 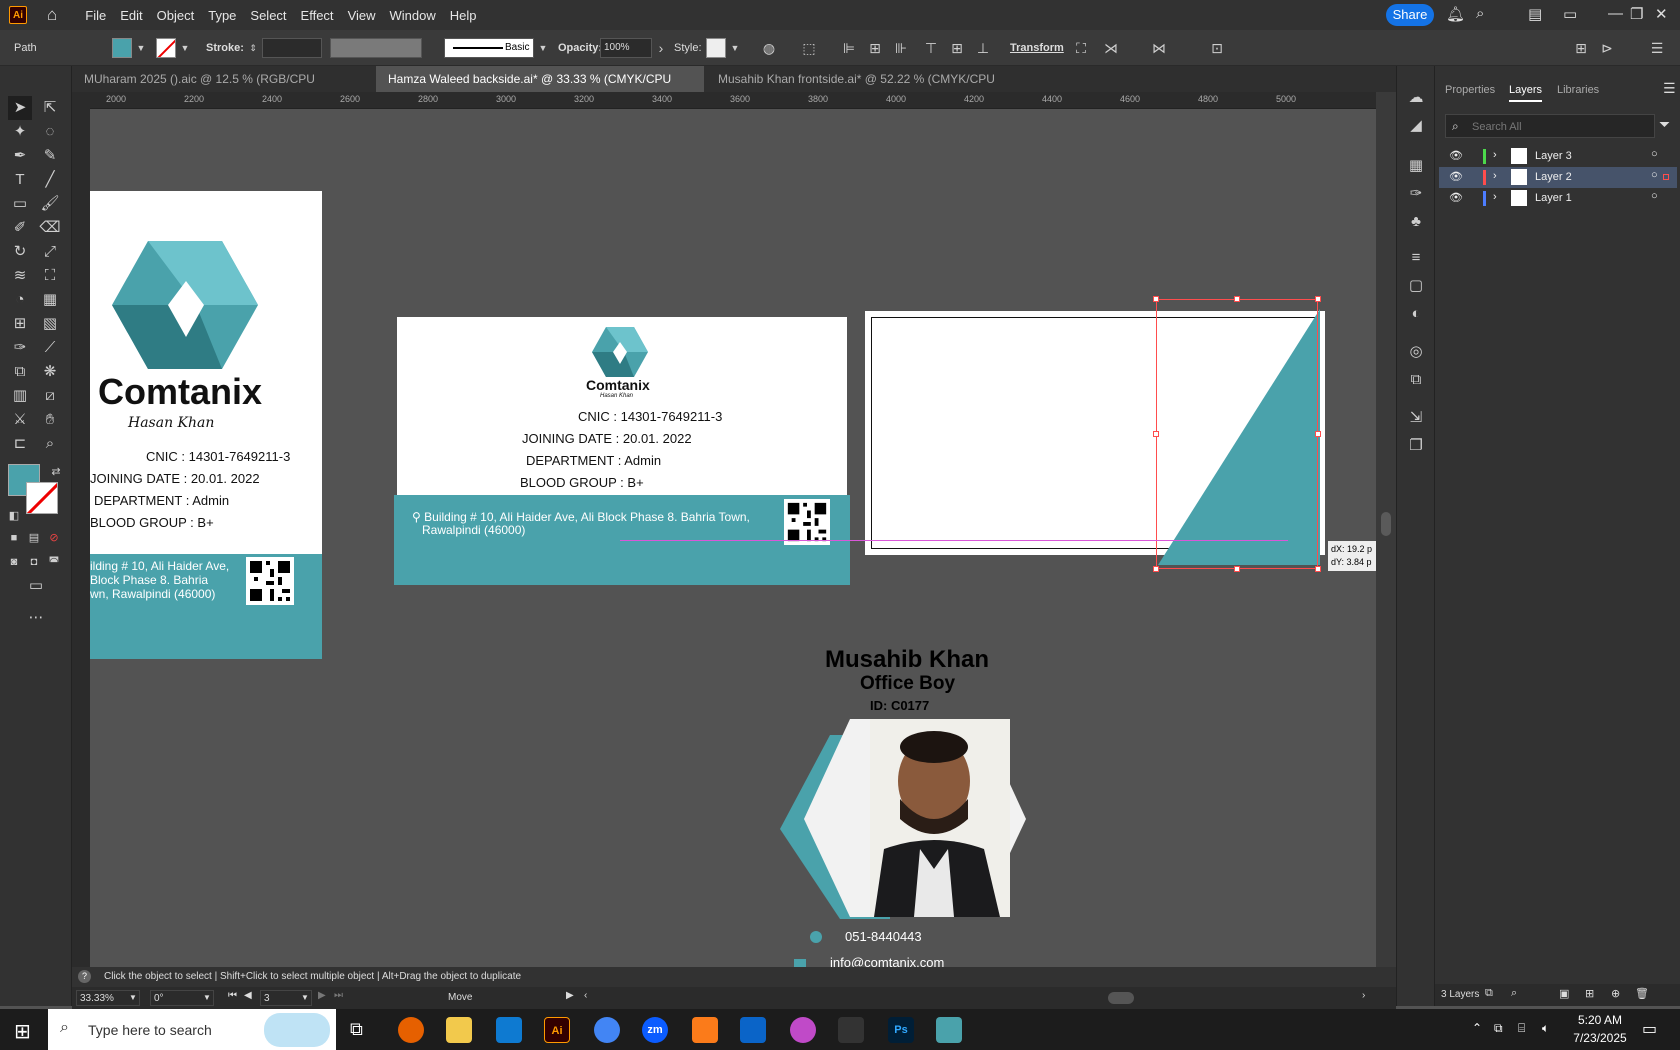 I want to click on collect-export-icon: ⧉, so click(x=1489, y=993).